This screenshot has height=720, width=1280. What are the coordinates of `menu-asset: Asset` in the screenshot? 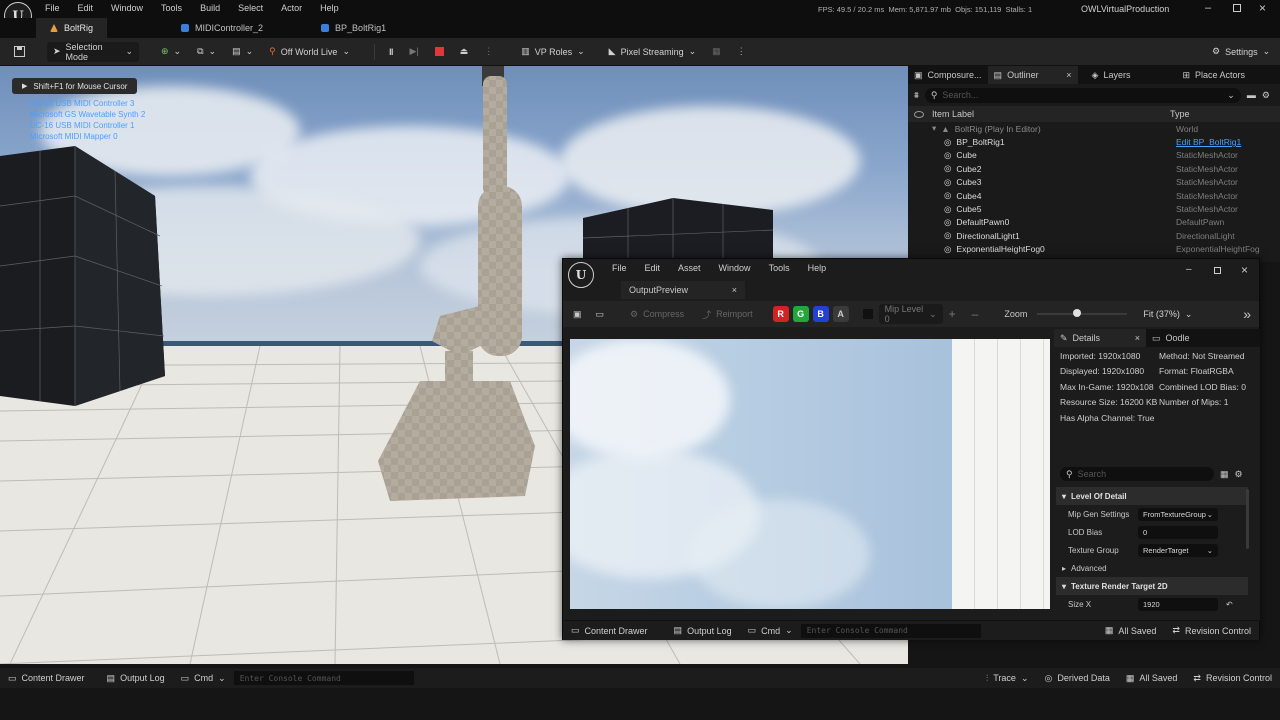 It's located at (689, 268).